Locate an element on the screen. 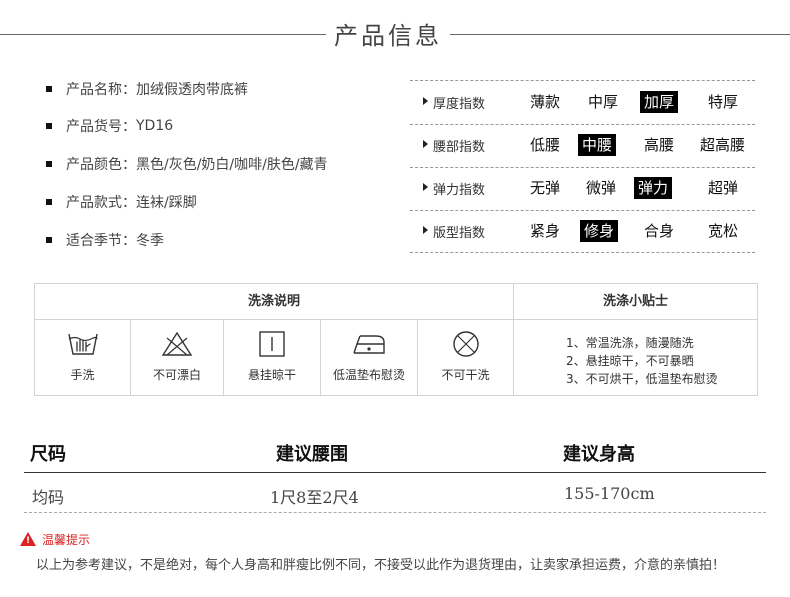 This screenshot has width=790, height=597. wash-label: 手洗 is located at coordinates (82, 375).